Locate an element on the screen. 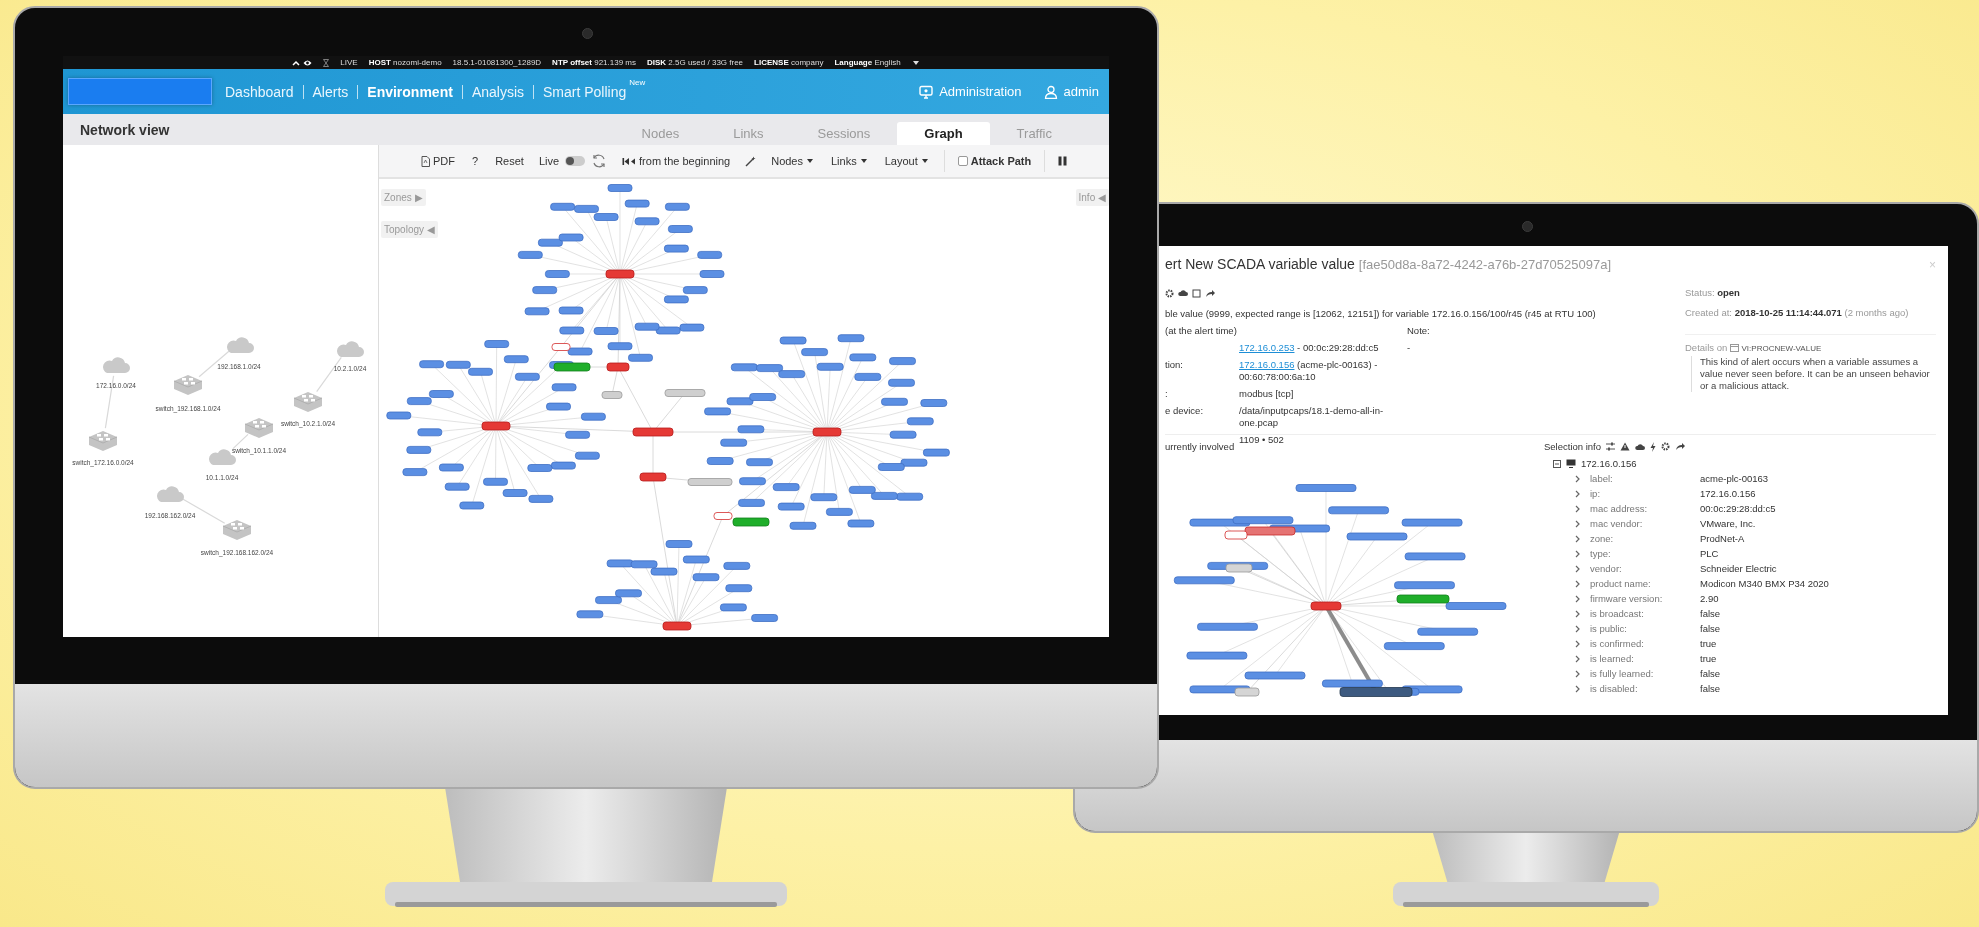 The height and width of the screenshot is (927, 1979). new-label: New is located at coordinates (637, 82).